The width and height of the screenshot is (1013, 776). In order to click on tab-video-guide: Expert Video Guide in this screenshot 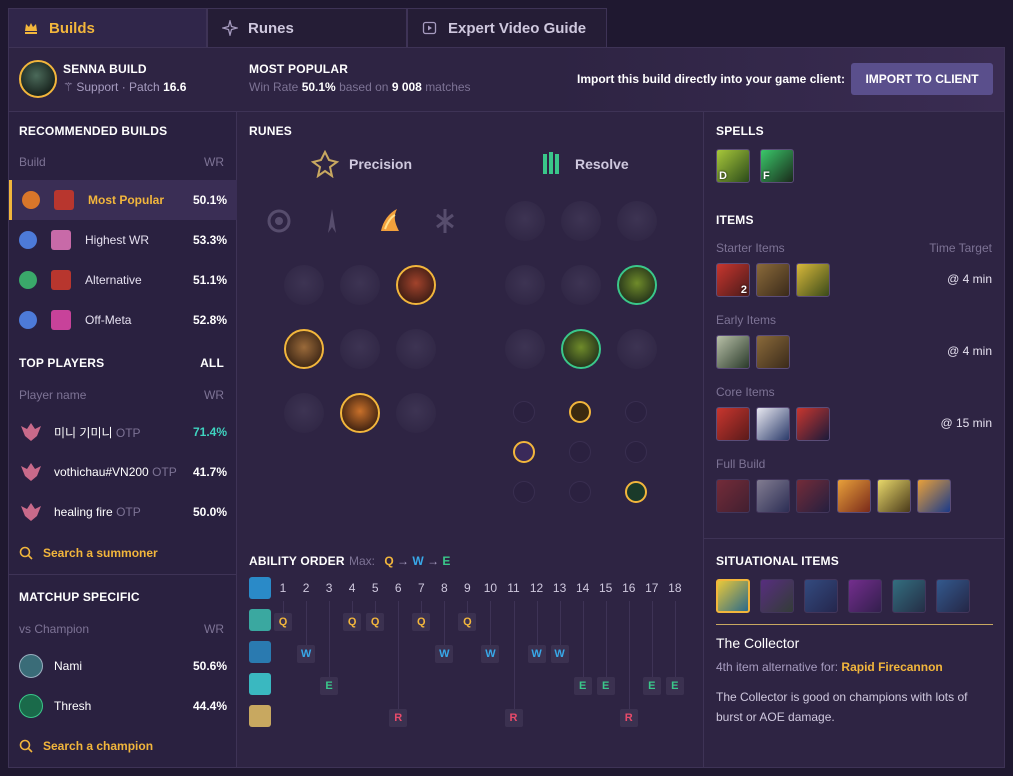, I will do `click(507, 27)`.